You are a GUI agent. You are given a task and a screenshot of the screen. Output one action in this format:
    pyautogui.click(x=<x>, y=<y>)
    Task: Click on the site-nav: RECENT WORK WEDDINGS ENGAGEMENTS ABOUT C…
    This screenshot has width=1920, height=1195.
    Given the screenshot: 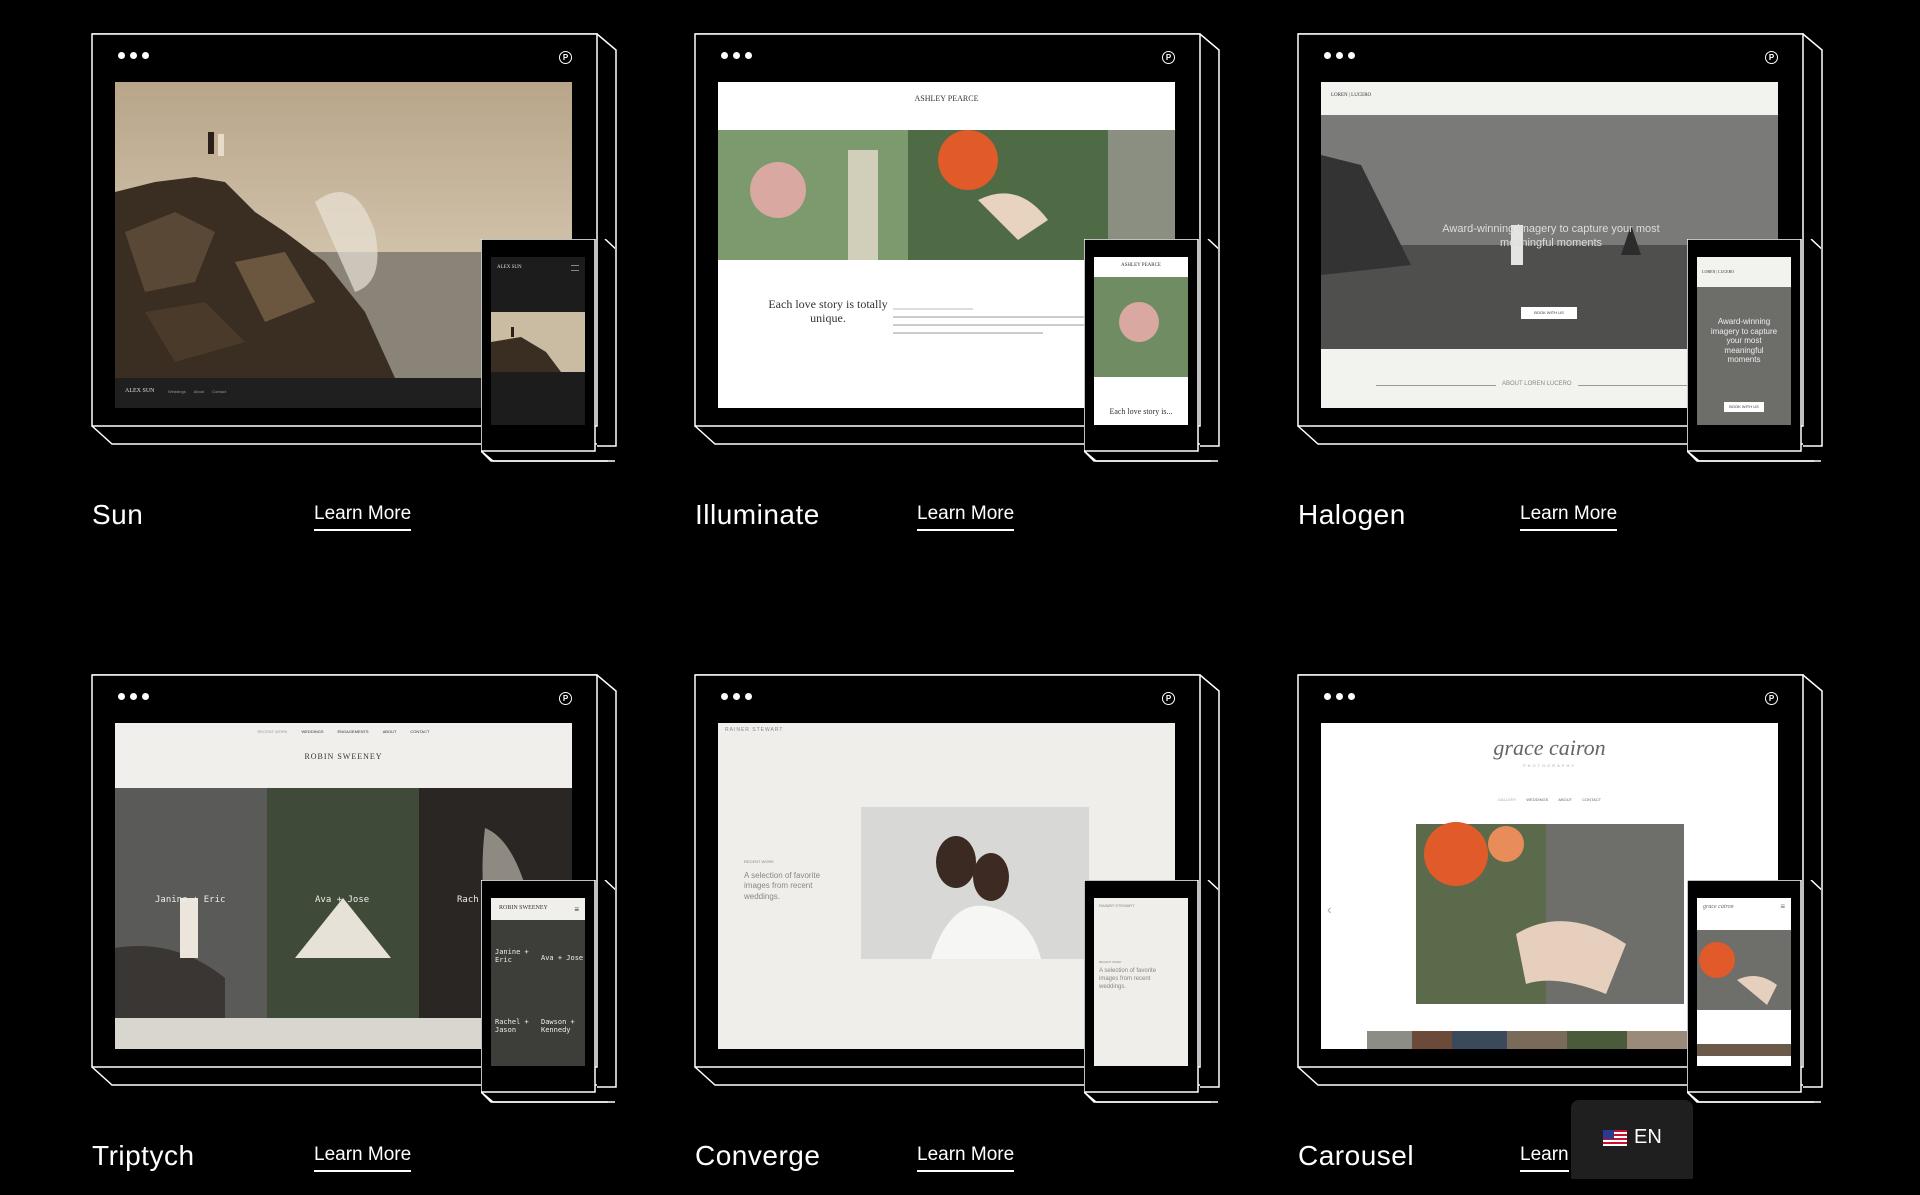 What is the action you would take?
    pyautogui.click(x=343, y=731)
    